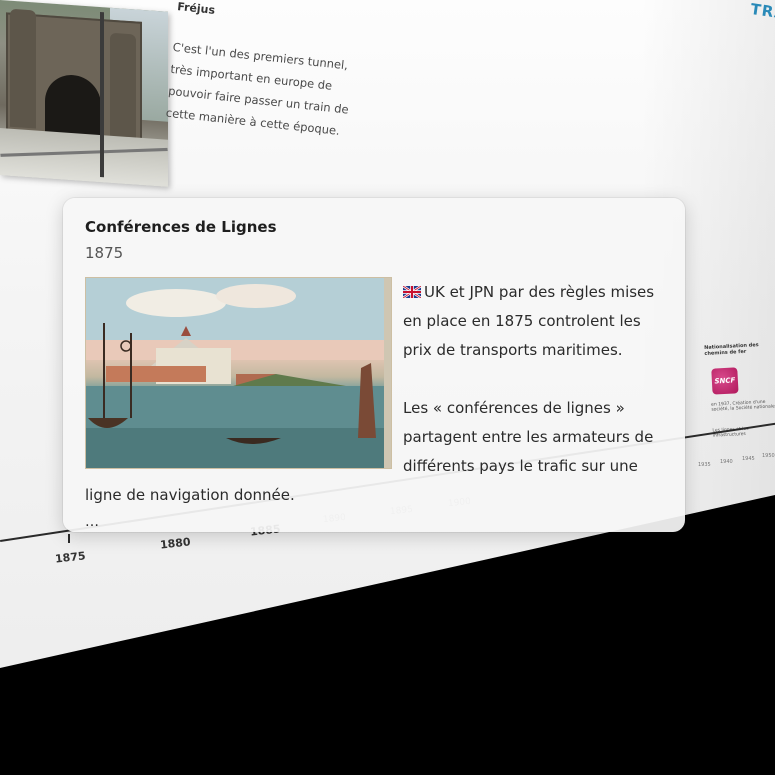 The width and height of the screenshot is (775, 775). I want to click on tick-label-1935: 1935, so click(704, 465).